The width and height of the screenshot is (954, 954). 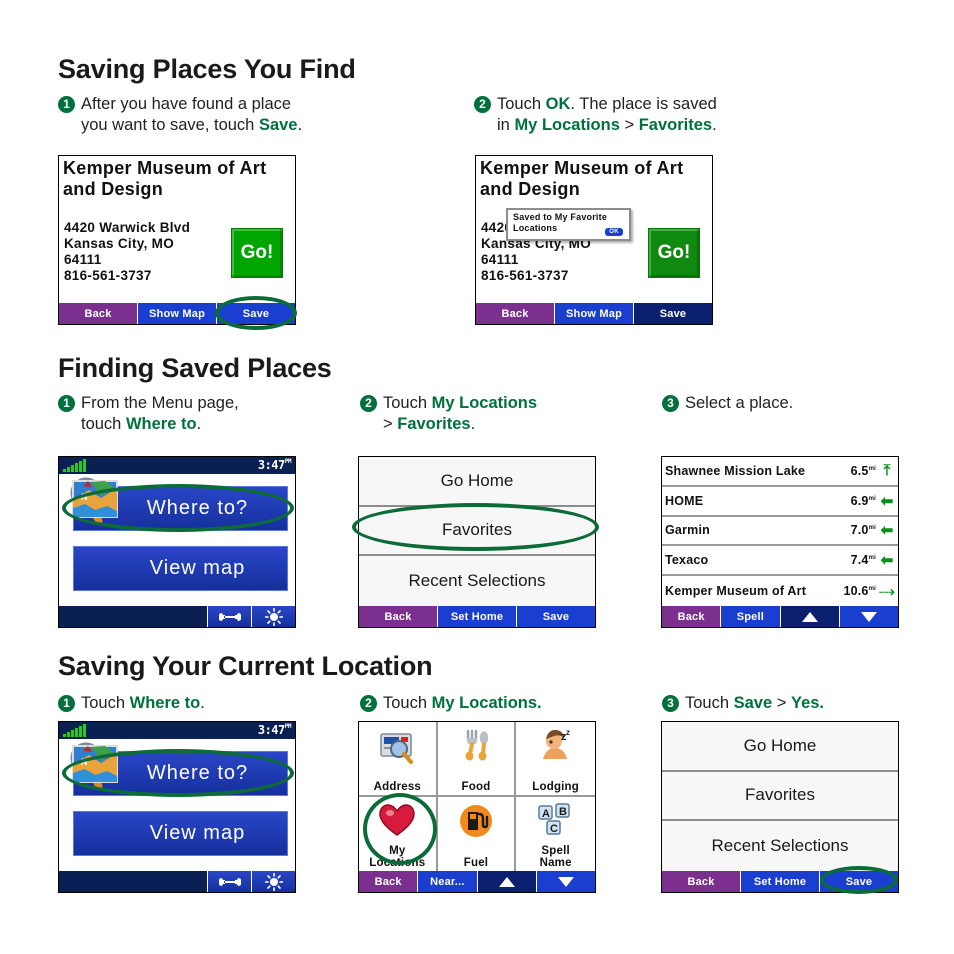 I want to click on where-to-label: Where to?, so click(x=197, y=508).